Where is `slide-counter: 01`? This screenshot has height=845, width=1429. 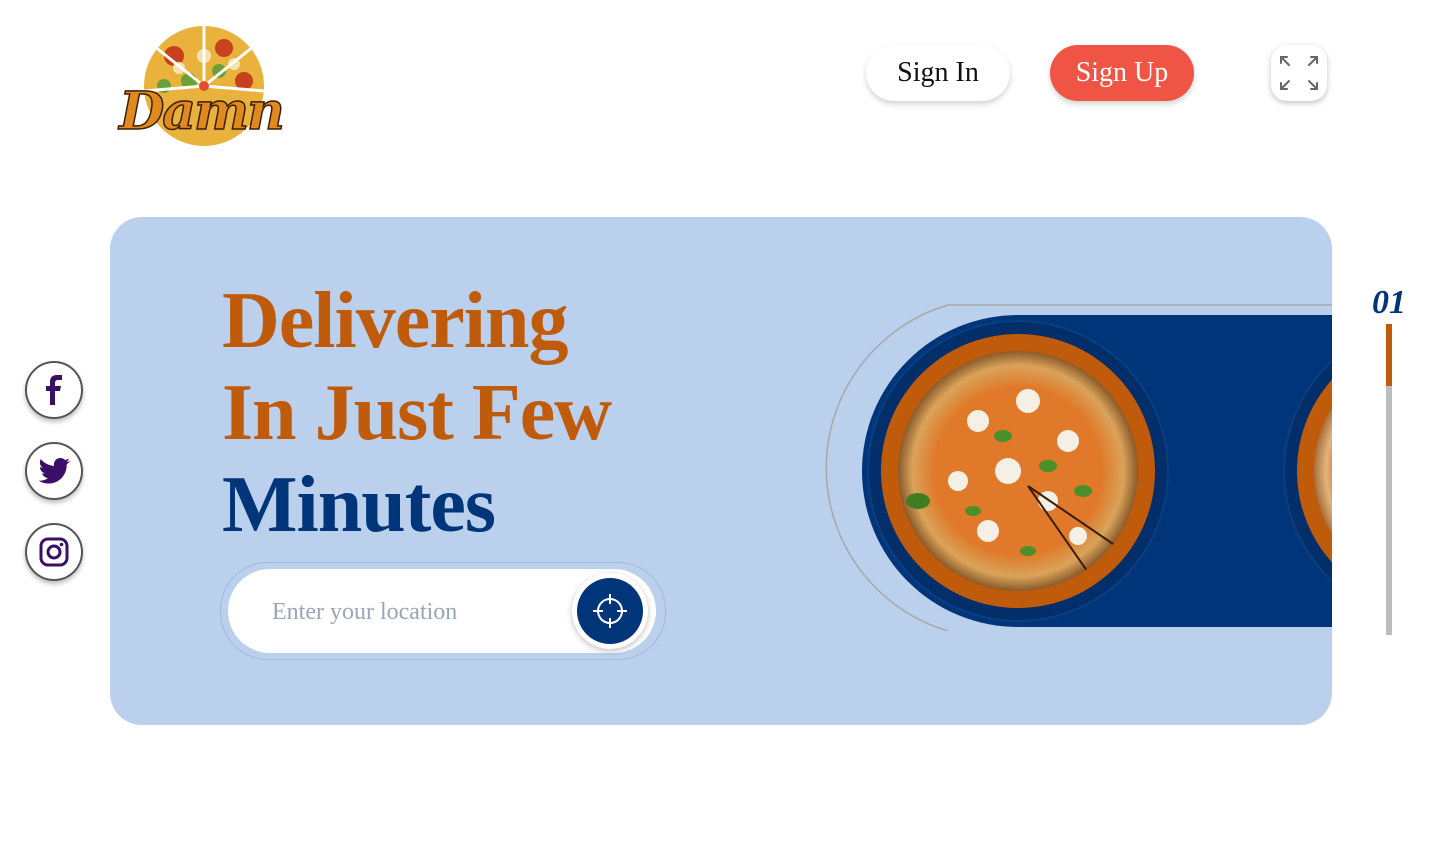 slide-counter: 01 is located at coordinates (1389, 302).